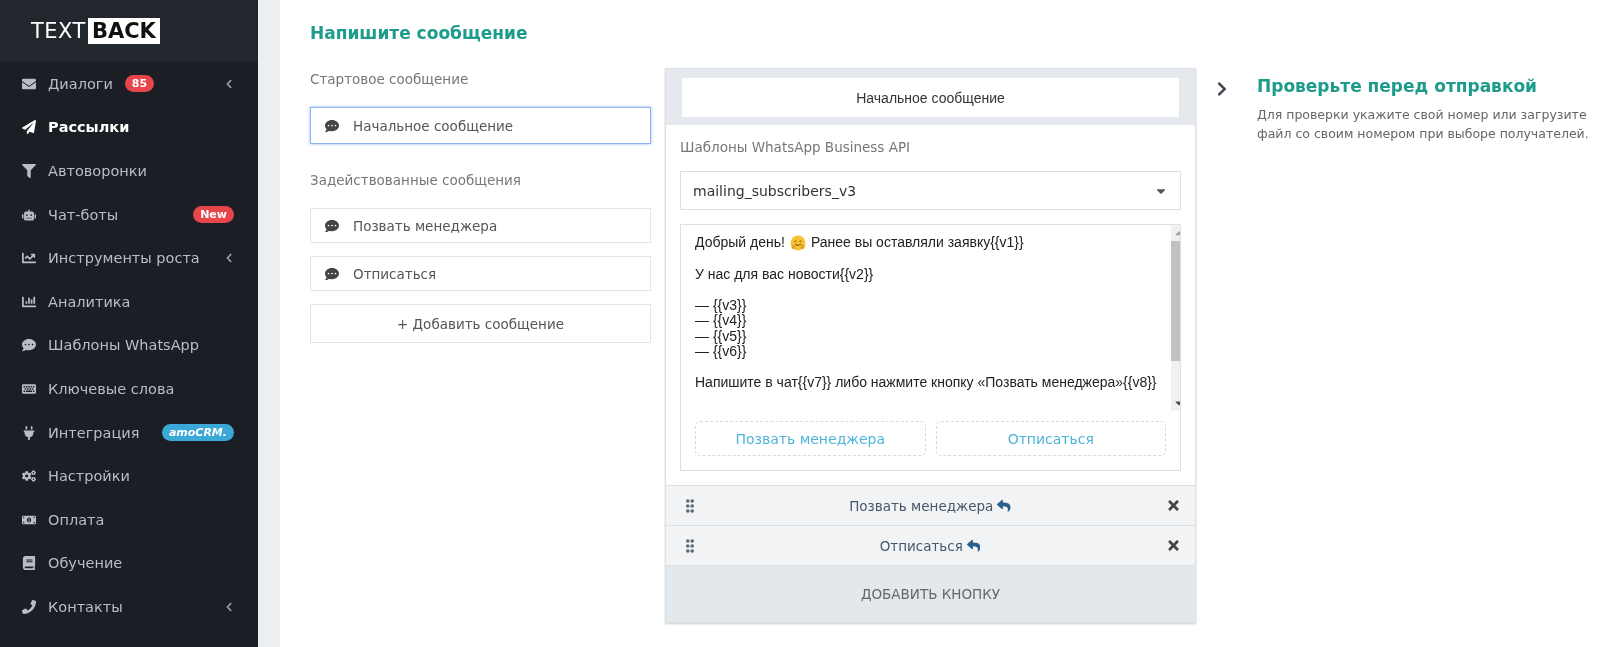 The width and height of the screenshot is (1600, 647). I want to click on field-label: Шаблоны WhatsApp Business API, so click(796, 147).